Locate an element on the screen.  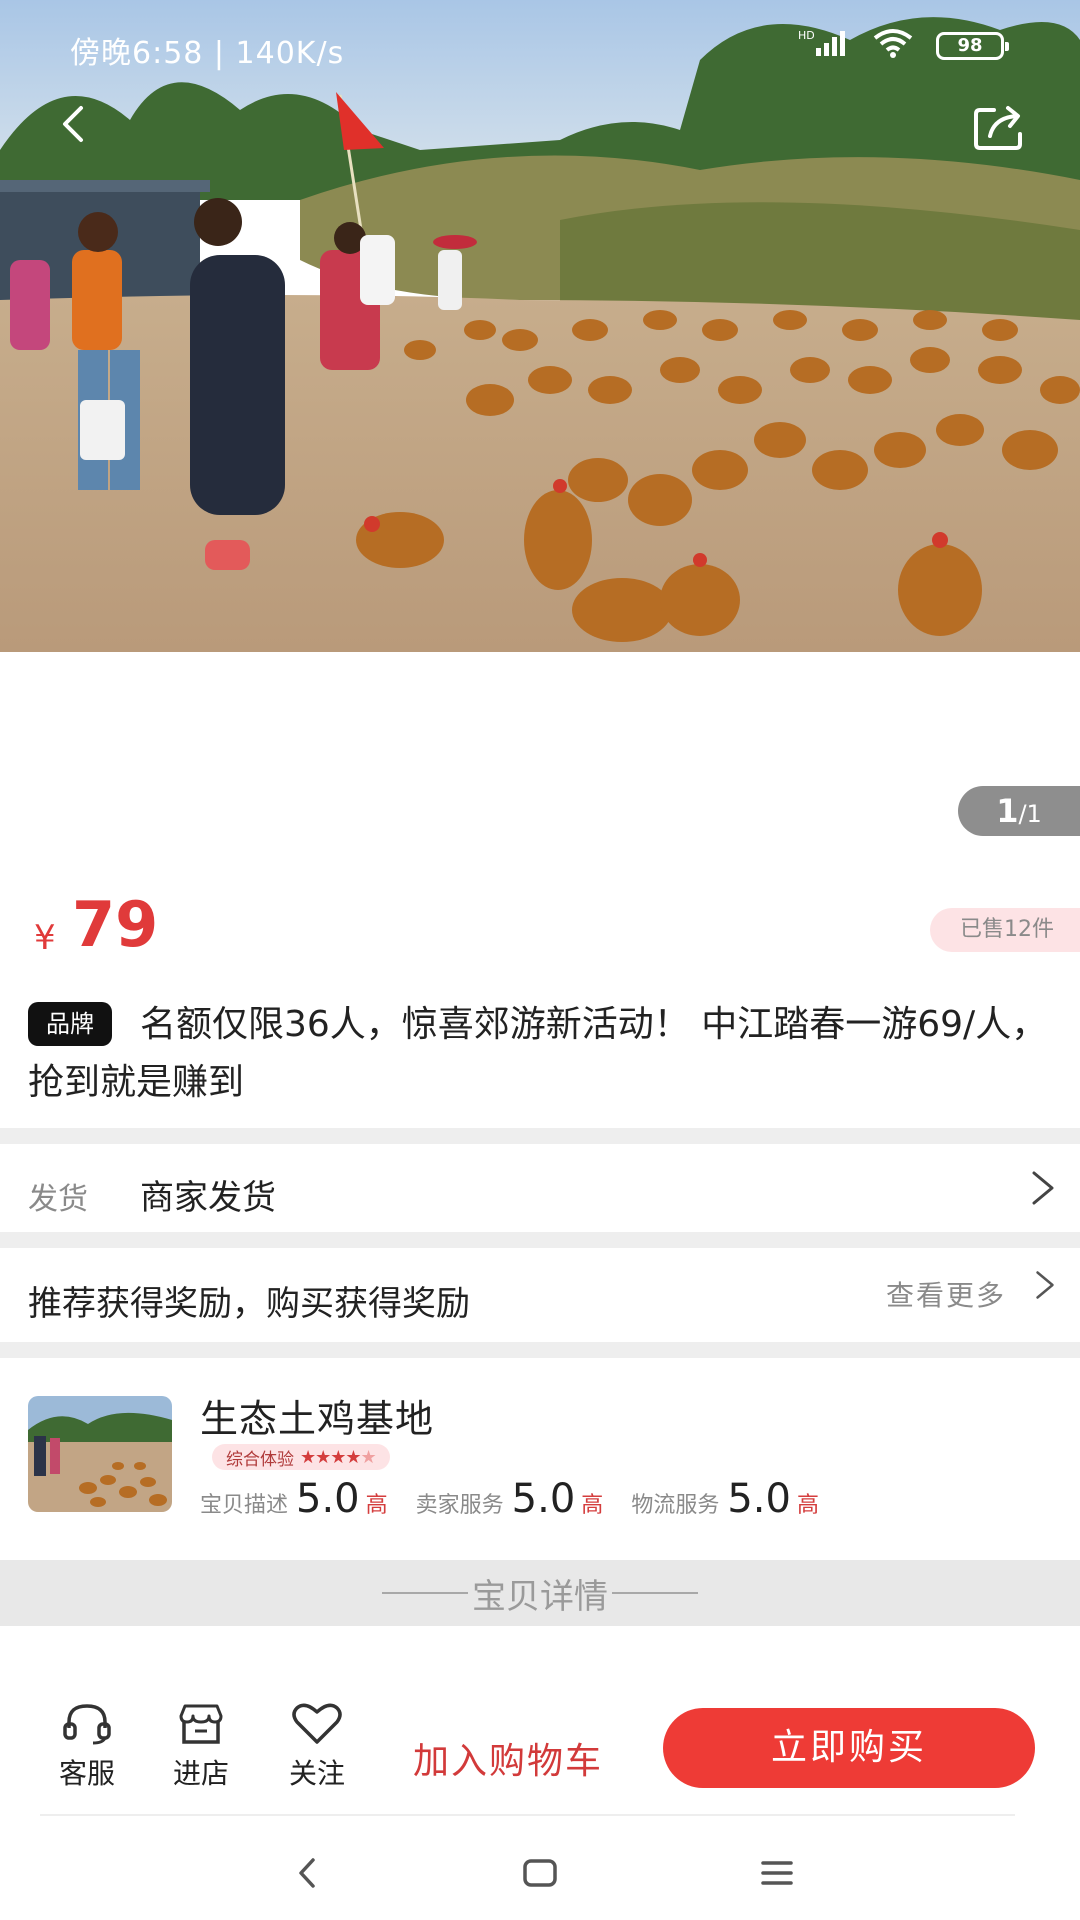
add-to-cart-button: 加入购物车 is located at coordinates (508, 1758).